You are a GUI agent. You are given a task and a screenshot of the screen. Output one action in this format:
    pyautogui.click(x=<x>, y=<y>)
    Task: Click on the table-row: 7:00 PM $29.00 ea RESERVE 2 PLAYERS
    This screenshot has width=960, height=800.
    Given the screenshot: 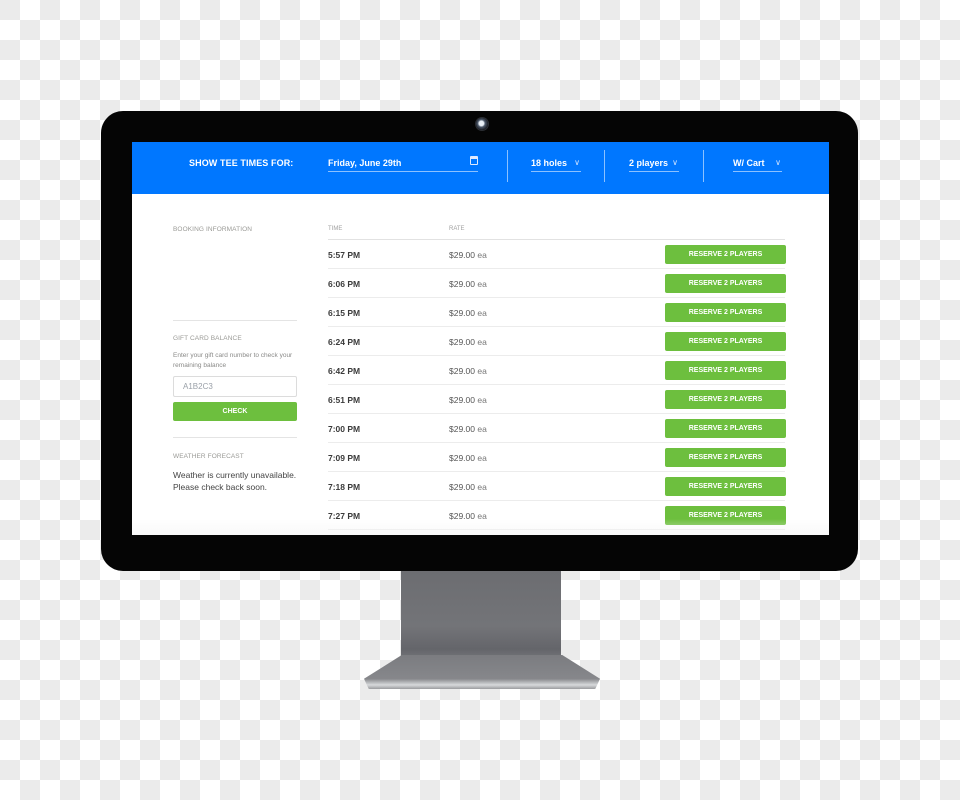 What is the action you would take?
    pyautogui.click(x=557, y=428)
    